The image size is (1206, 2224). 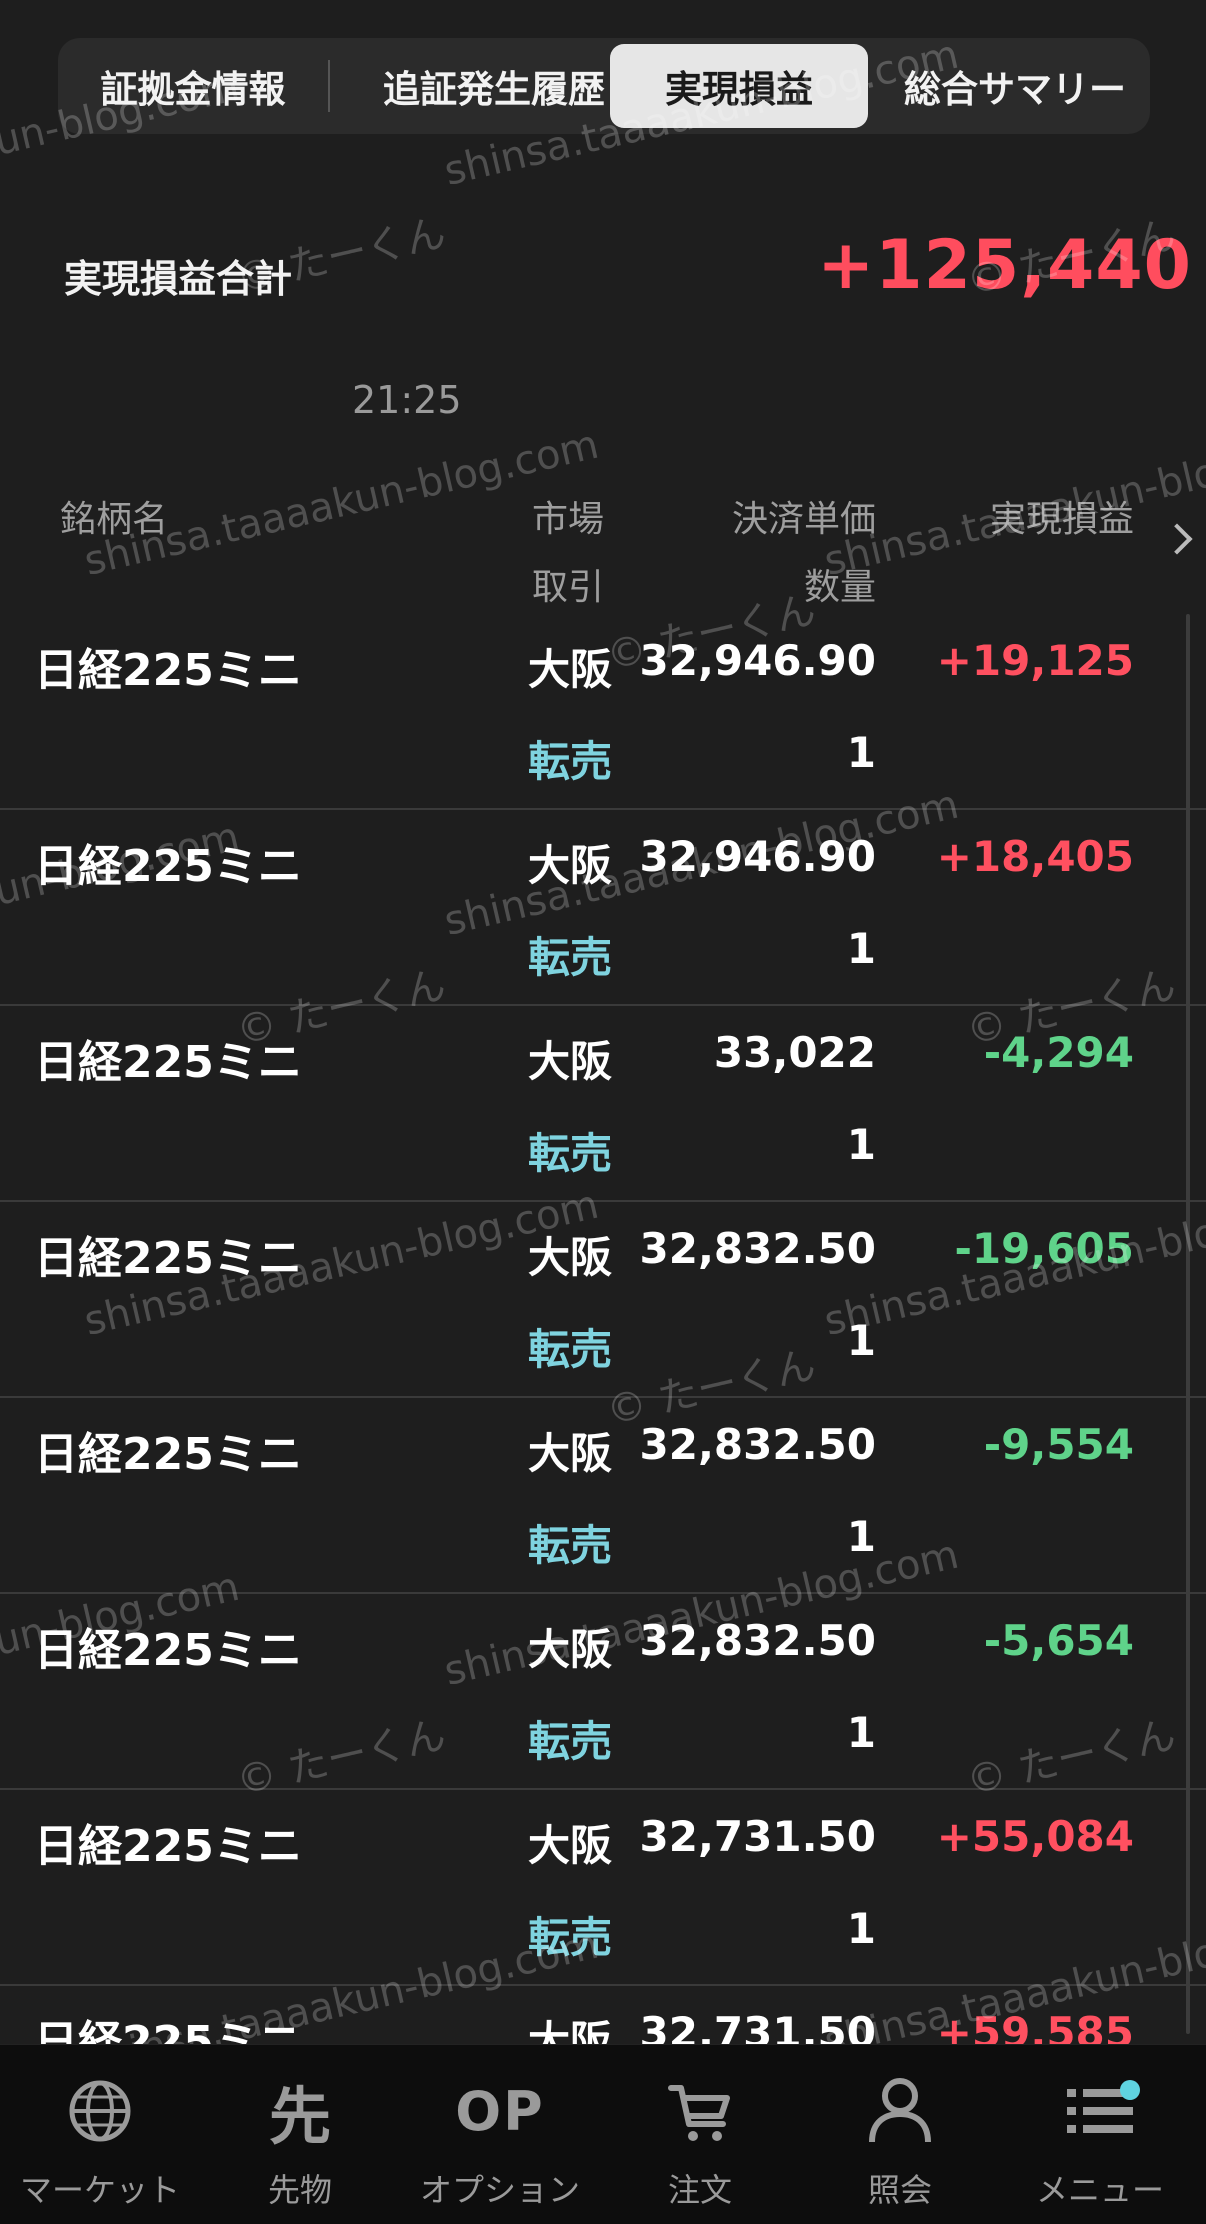 What do you see at coordinates (1100, 2111) in the screenshot?
I see `menu-icon` at bounding box center [1100, 2111].